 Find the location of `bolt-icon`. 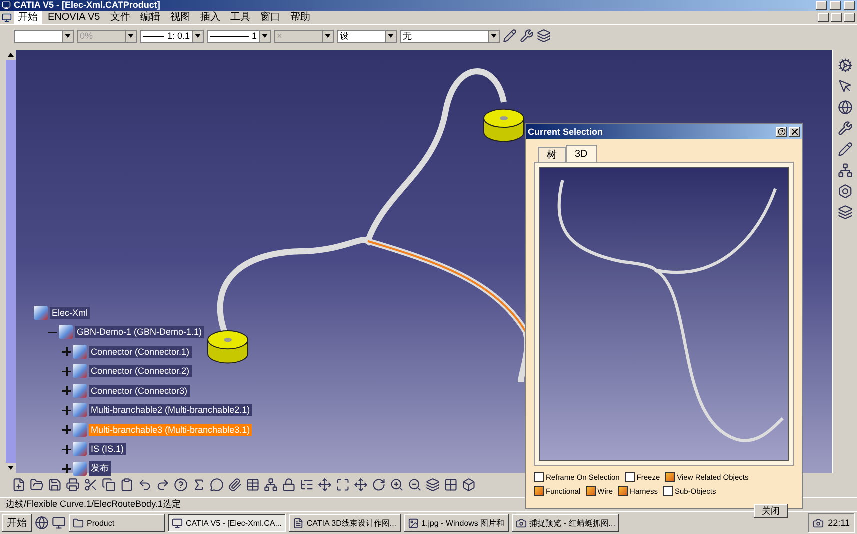

bolt-icon is located at coordinates (845, 191).